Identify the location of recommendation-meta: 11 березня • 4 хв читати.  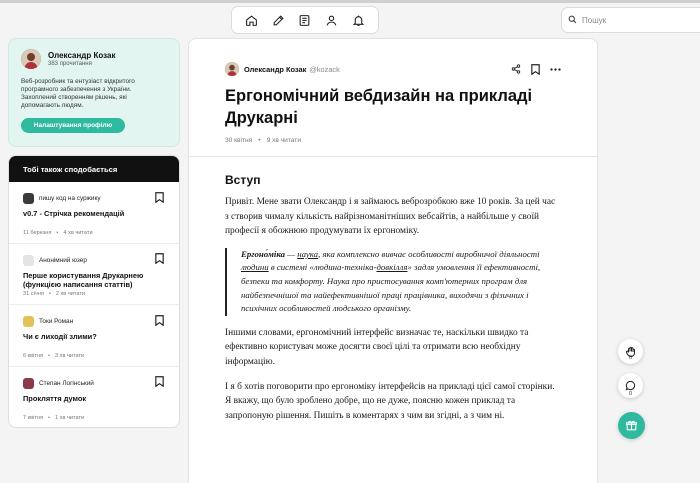
(58, 232).